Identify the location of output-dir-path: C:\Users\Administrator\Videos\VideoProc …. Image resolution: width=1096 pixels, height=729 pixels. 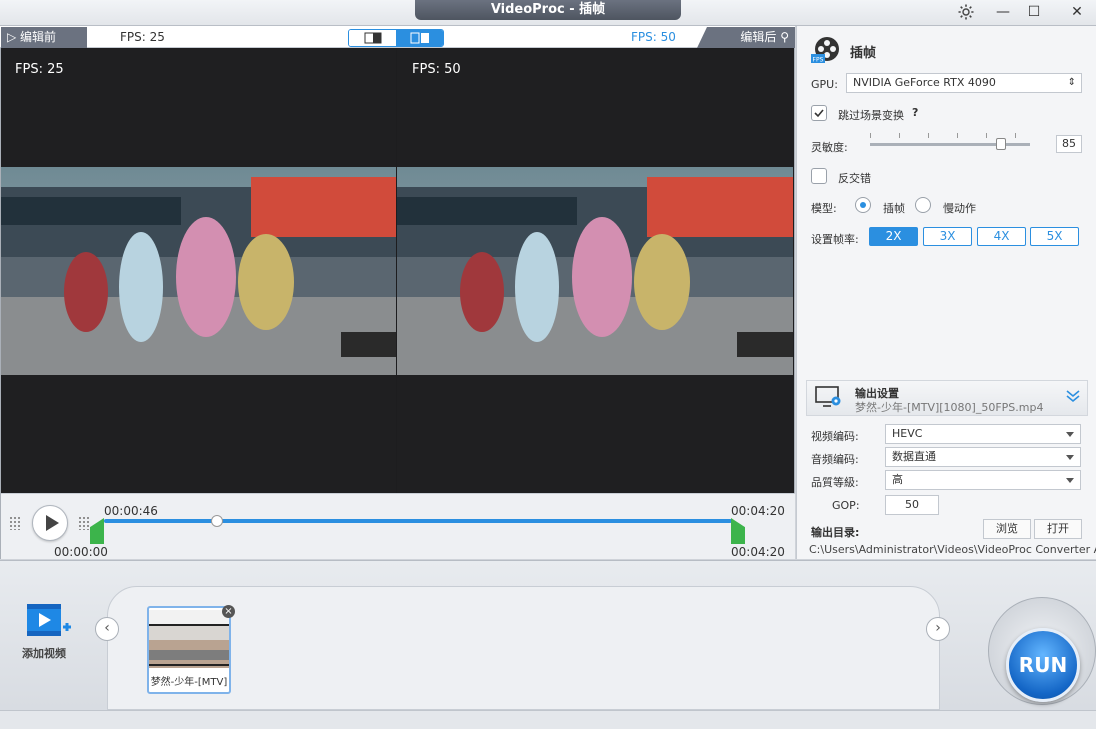
(952, 549).